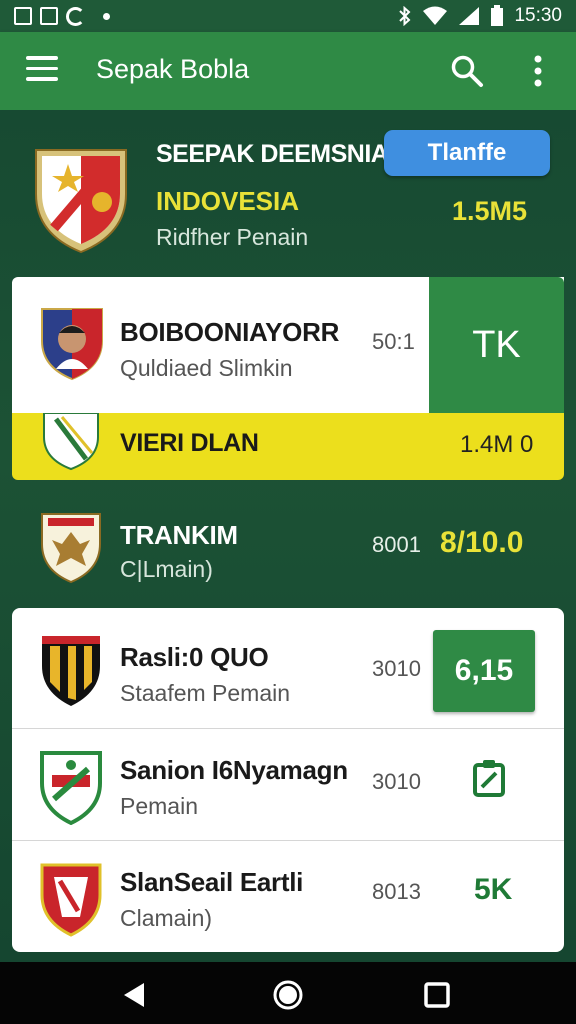  What do you see at coordinates (206, 368) in the screenshot?
I see `player-subtitle: Quldiaed Slimkin` at bounding box center [206, 368].